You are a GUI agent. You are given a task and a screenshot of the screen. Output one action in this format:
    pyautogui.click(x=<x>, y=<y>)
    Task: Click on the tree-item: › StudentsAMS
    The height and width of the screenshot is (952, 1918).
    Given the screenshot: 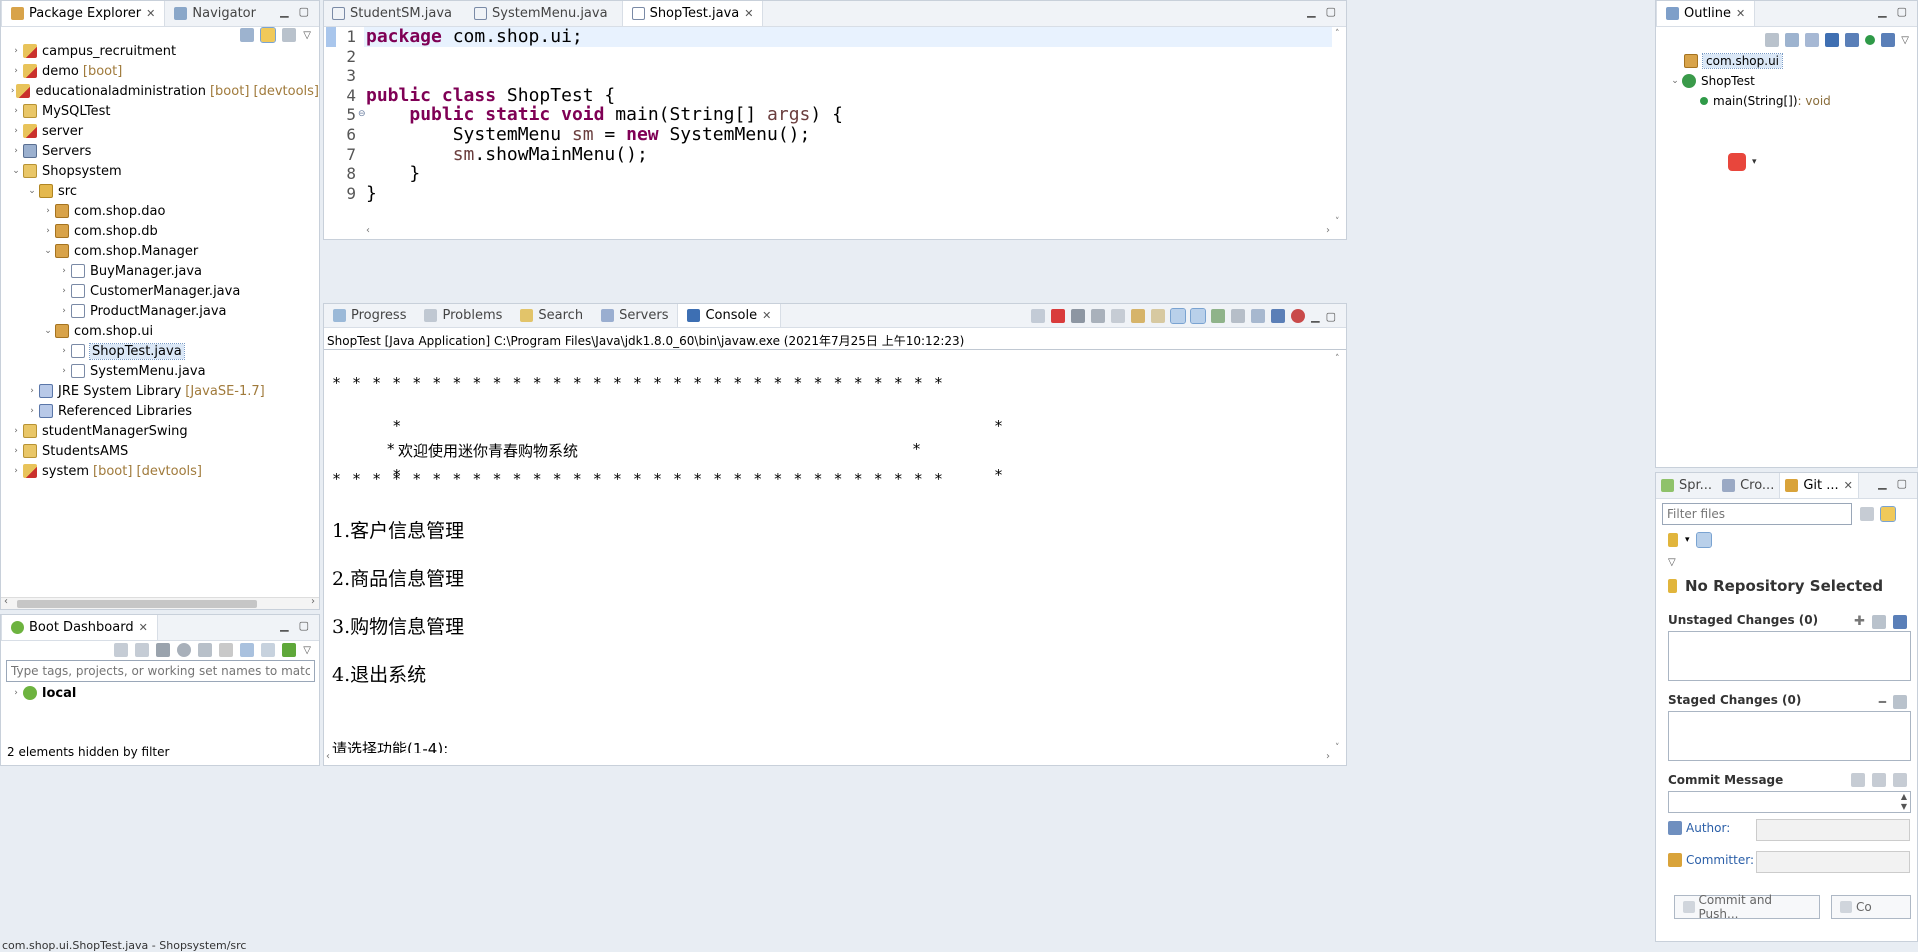 What is the action you would take?
    pyautogui.click(x=160, y=451)
    